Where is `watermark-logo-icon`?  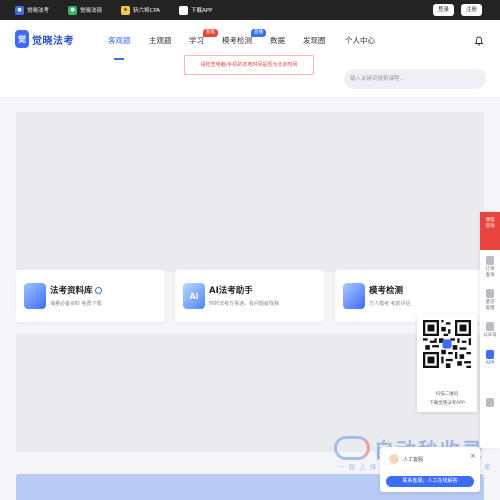
watermark-logo-icon is located at coordinates (352, 448).